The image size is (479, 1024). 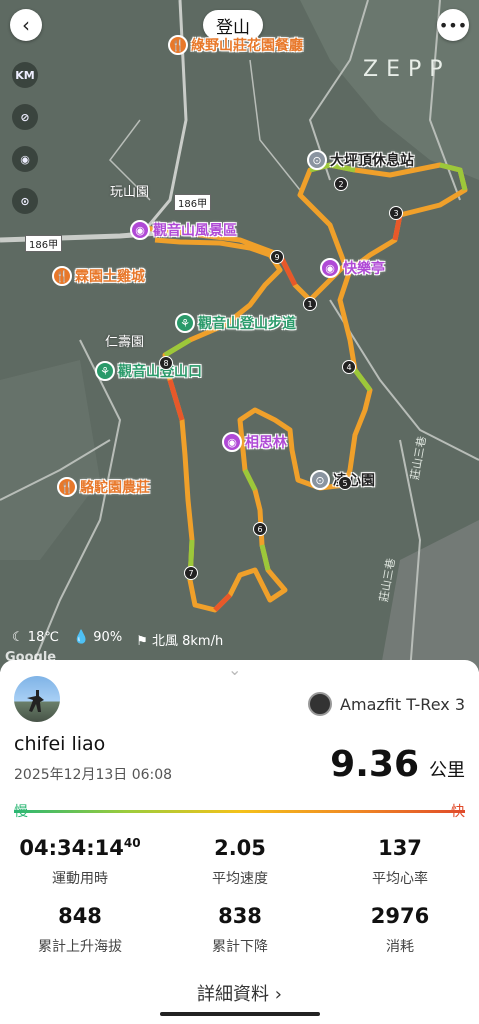 I want to click on poi-restaurant: 🍴 霖園土雞城, so click(x=98, y=276).